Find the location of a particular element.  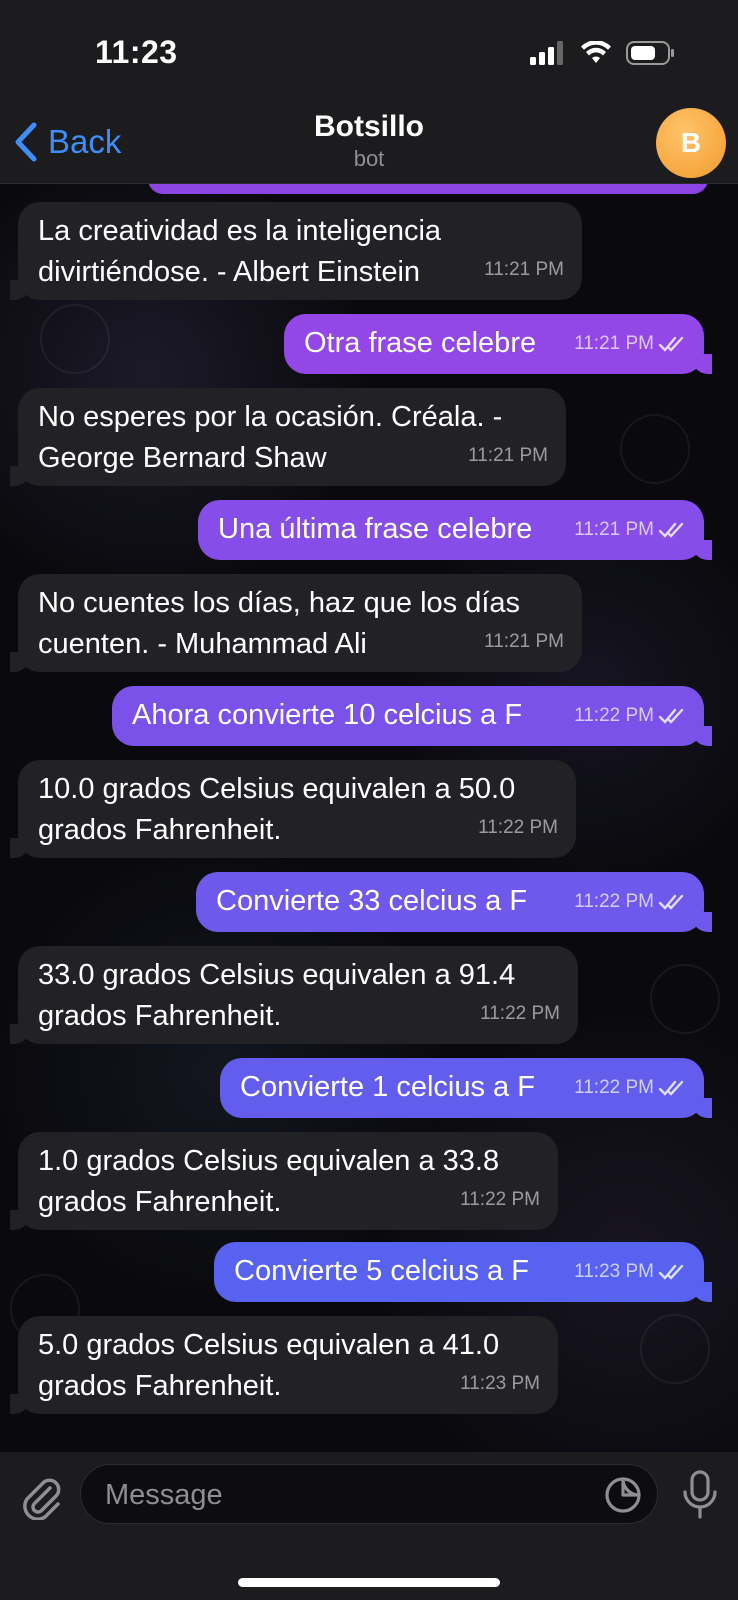

status-icons is located at coordinates (603, 53).